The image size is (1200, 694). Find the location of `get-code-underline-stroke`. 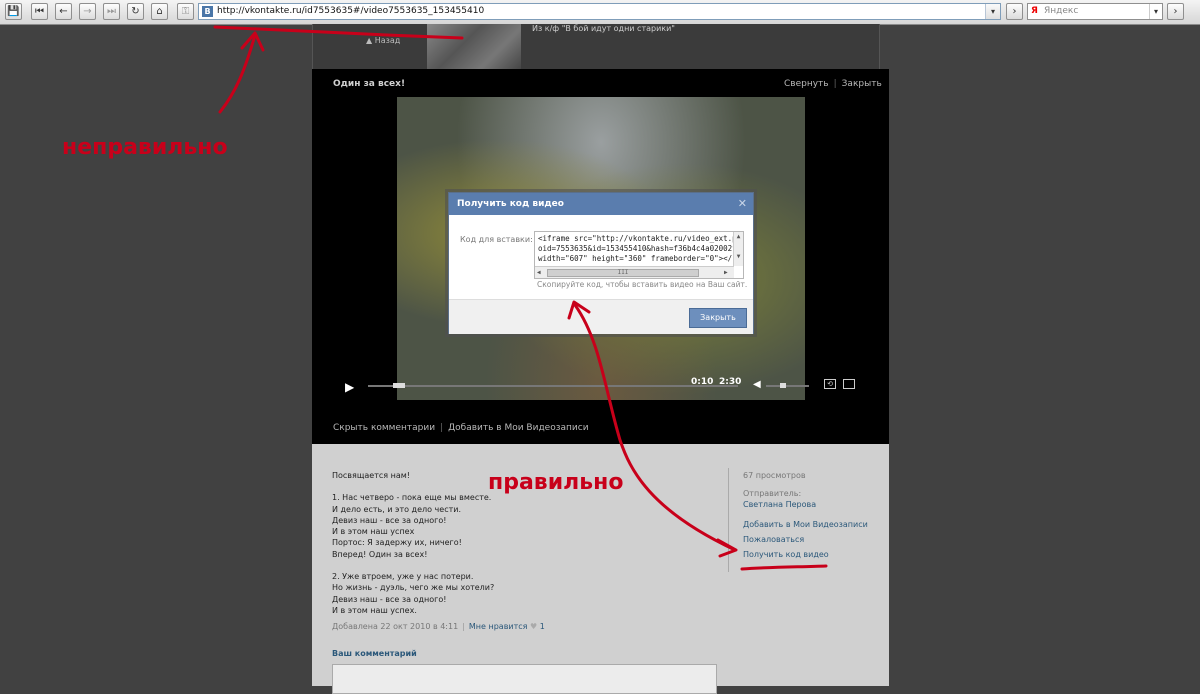

get-code-underline-stroke is located at coordinates (784, 567).